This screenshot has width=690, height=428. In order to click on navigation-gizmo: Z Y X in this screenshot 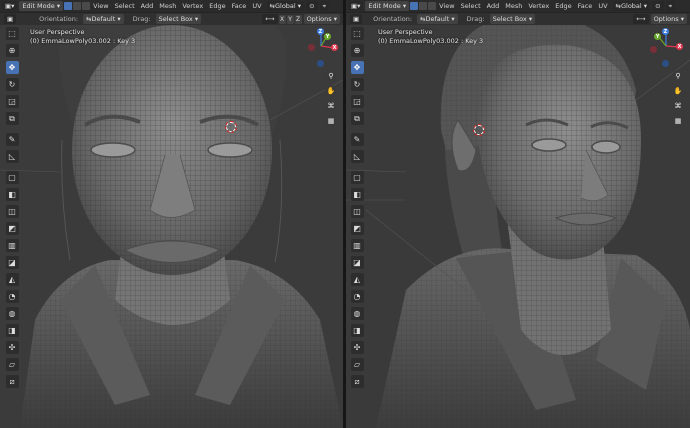, I will do `click(666, 47)`.